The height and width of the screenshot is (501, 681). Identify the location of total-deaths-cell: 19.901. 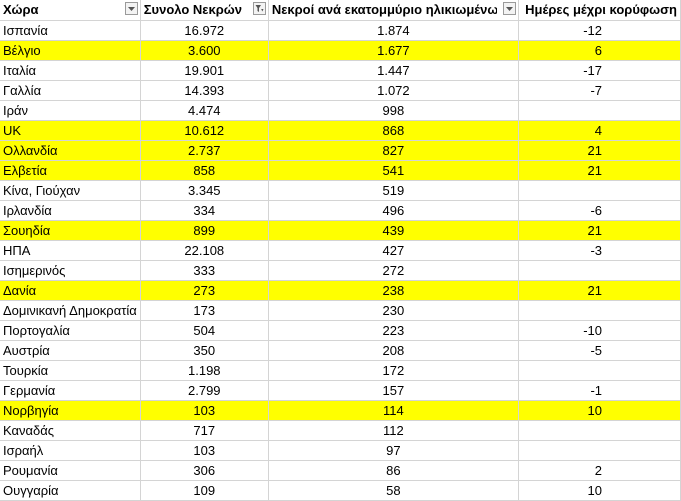
(204, 70).